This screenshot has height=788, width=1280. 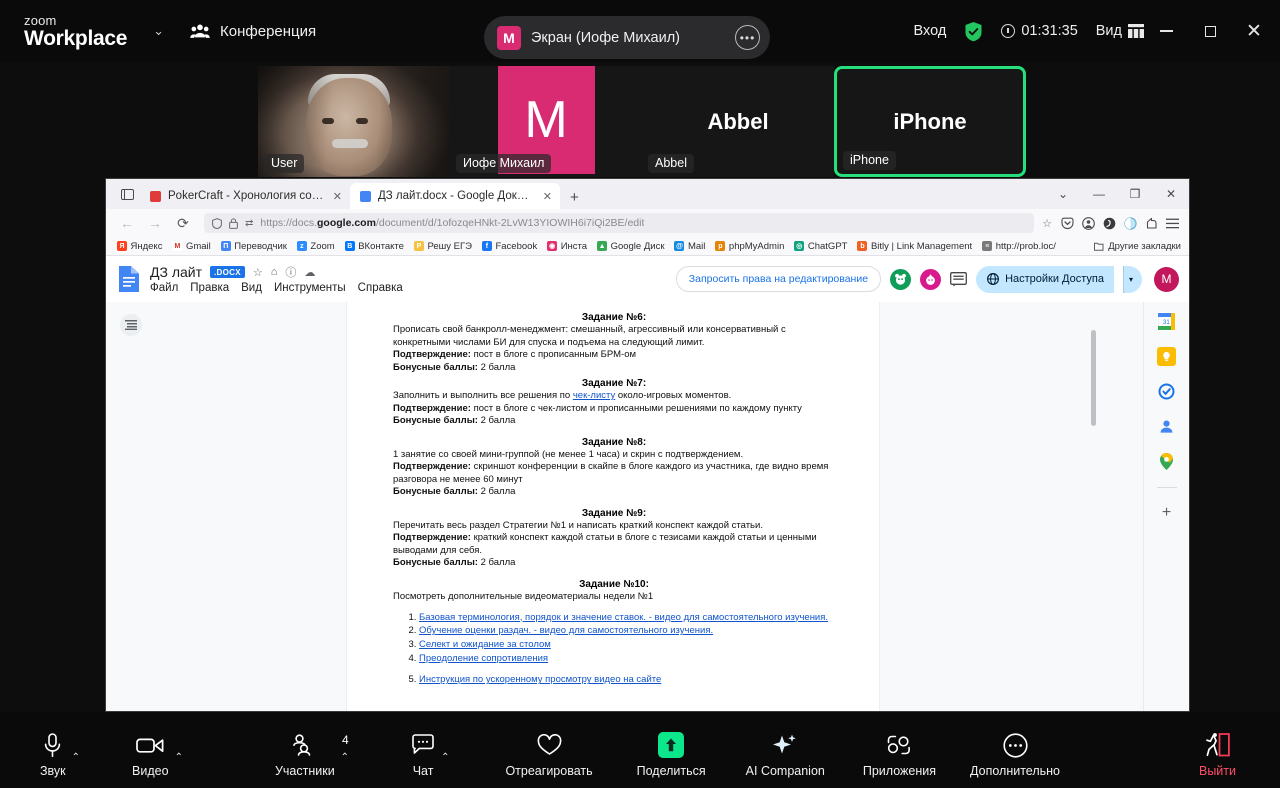 What do you see at coordinates (1132, 279) in the screenshot?
I see `share-dropdown-caret-icon: ▾` at bounding box center [1132, 279].